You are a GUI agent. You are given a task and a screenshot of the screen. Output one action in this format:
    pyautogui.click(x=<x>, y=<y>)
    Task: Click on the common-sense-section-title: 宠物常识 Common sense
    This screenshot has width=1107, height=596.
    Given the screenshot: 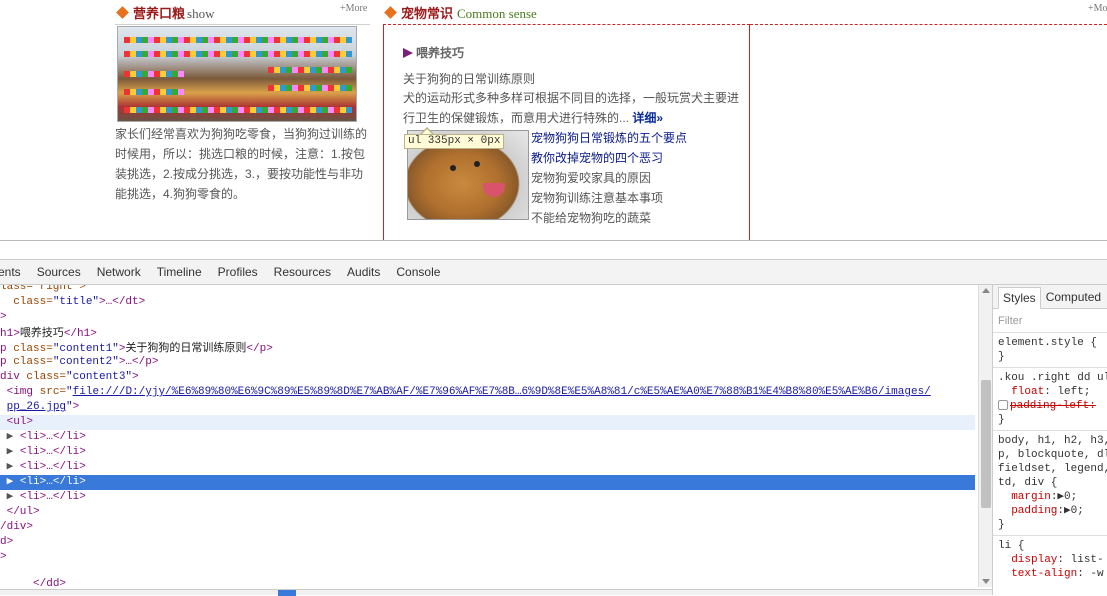 What is the action you would take?
    pyautogui.click(x=469, y=13)
    